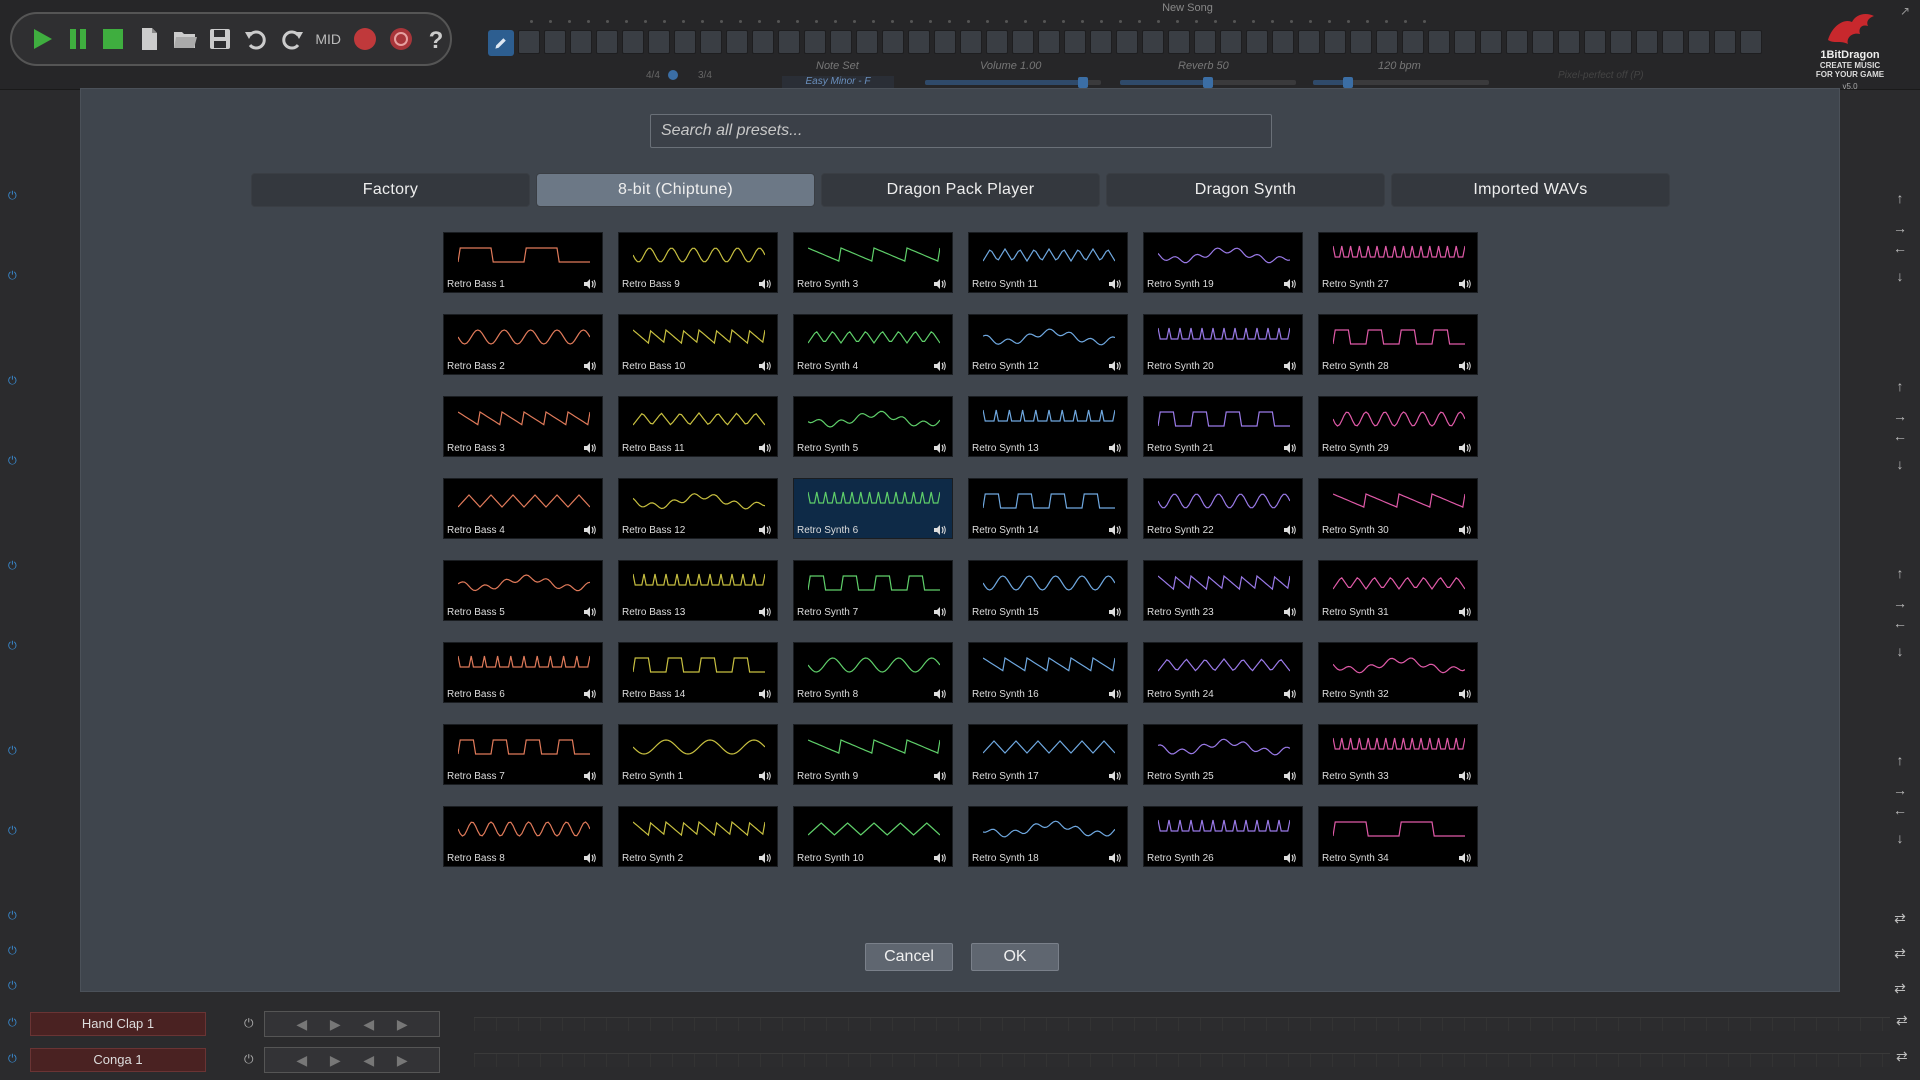 This screenshot has height=1080, width=1920. I want to click on preset-tile: Retro Synth 17, so click(1048, 754).